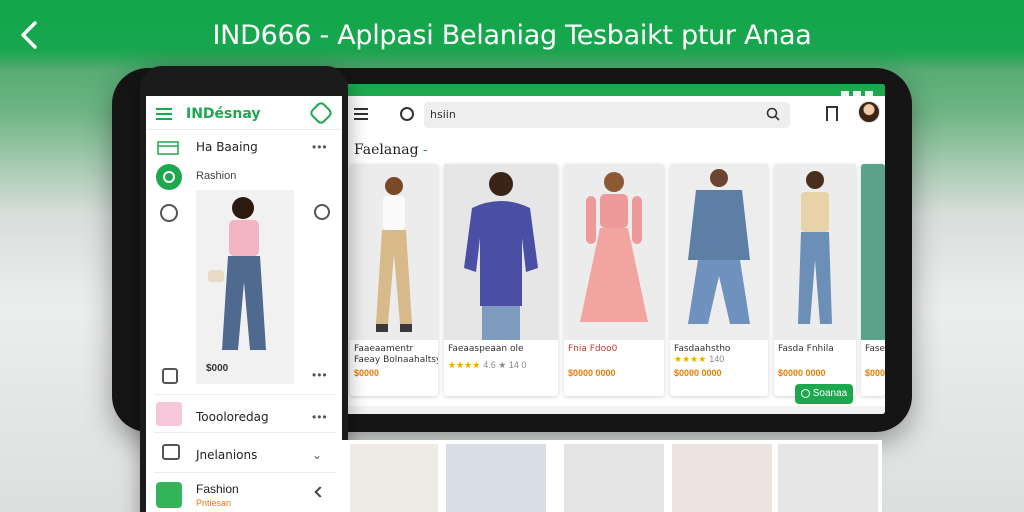 This screenshot has width=1024, height=512. I want to click on chat-icon, so click(322, 212).